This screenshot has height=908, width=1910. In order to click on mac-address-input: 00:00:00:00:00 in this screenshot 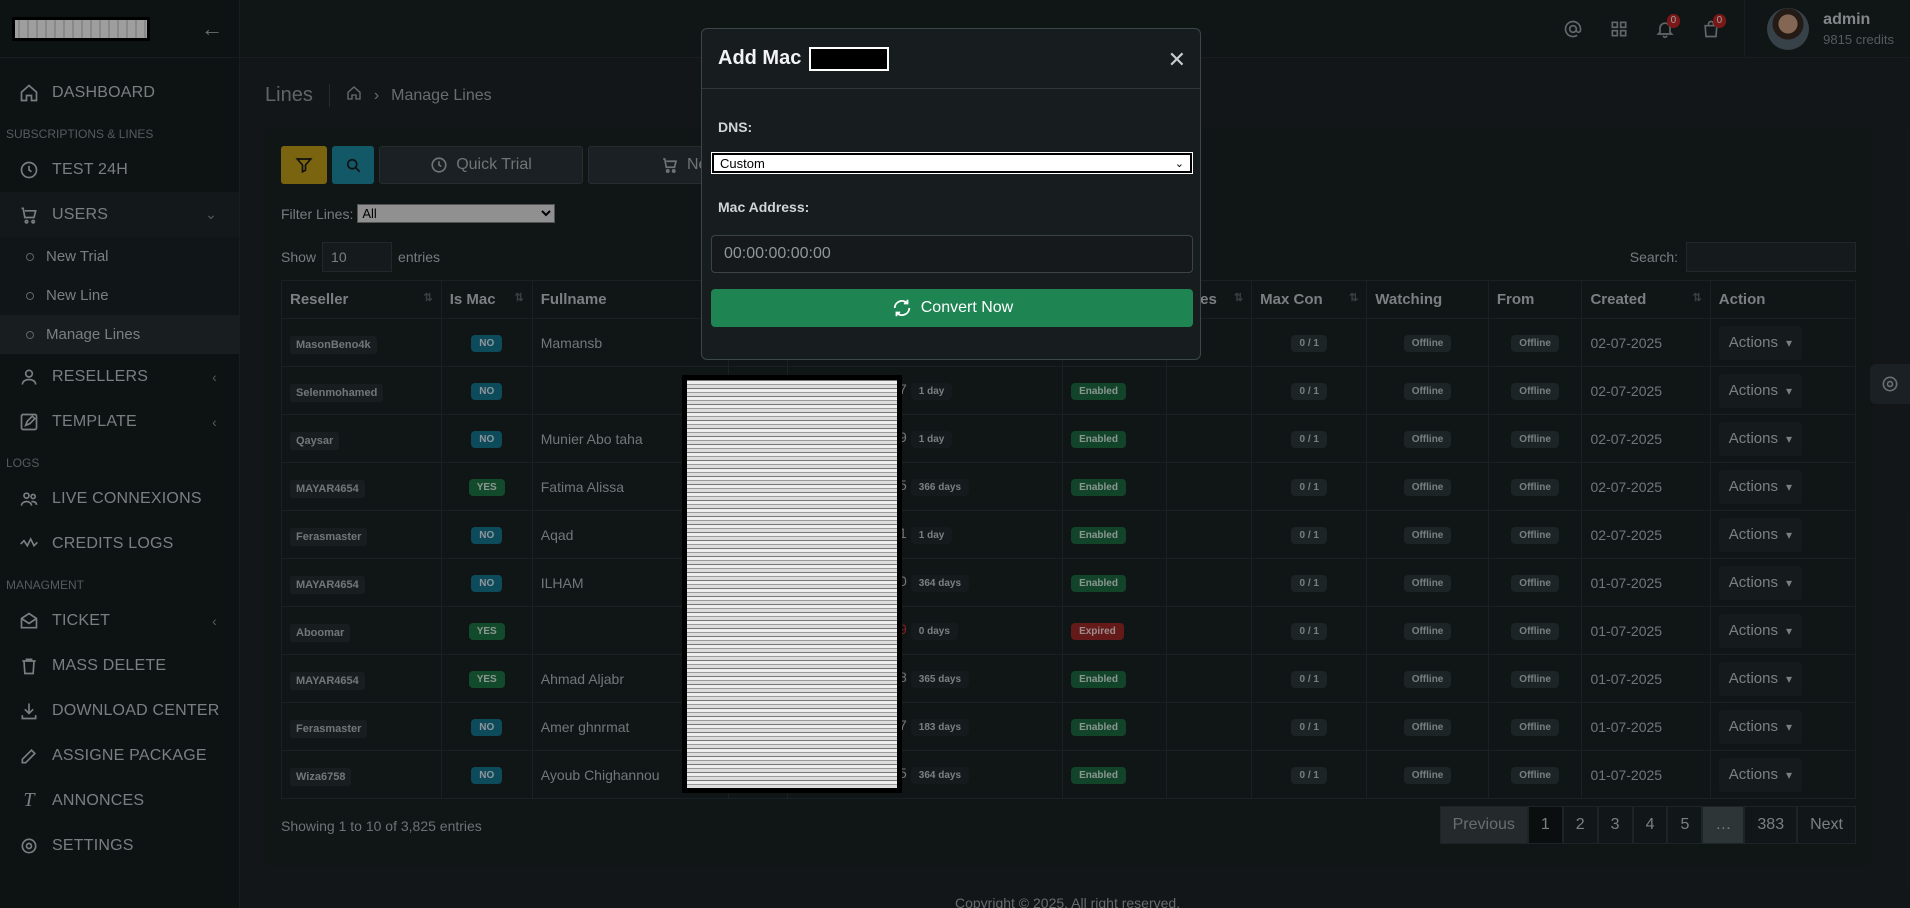, I will do `click(952, 254)`.